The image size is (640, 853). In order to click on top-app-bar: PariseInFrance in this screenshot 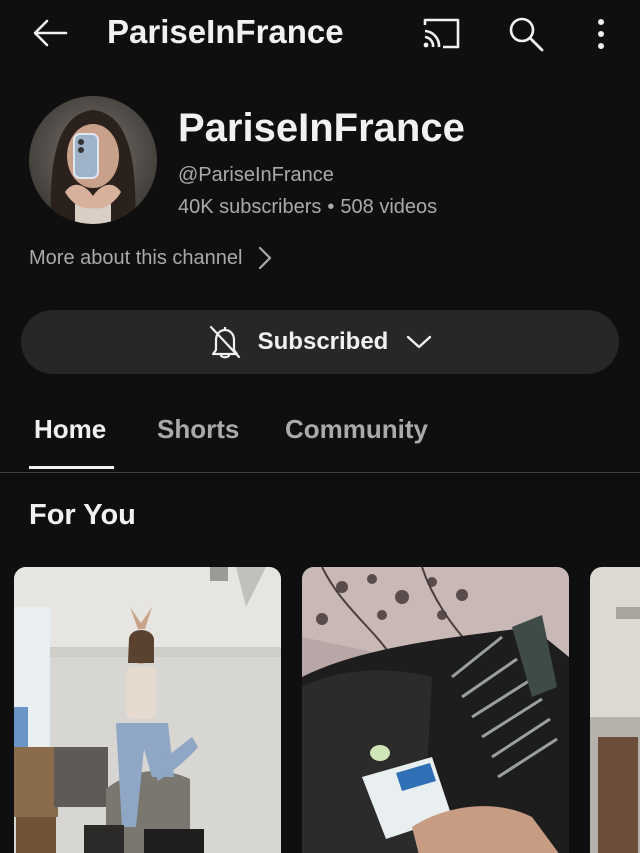, I will do `click(320, 33)`.